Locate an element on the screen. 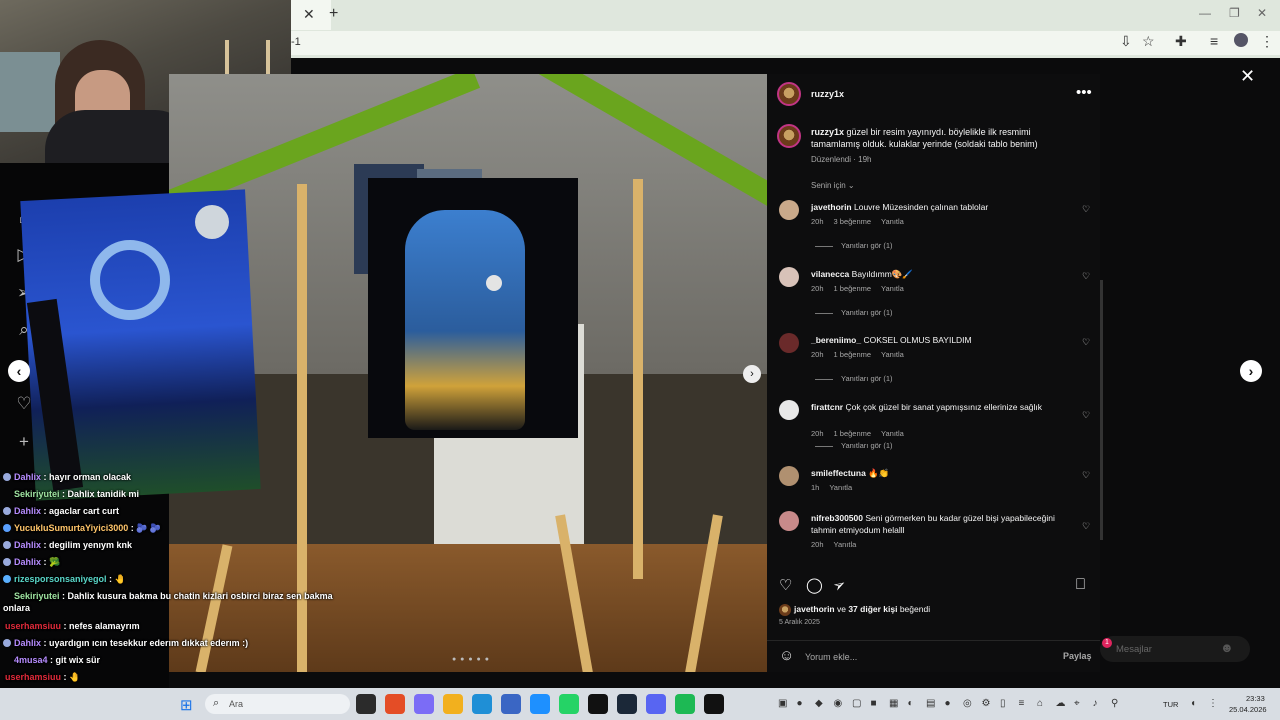 This screenshot has height=720, width=1280. tray-icon: ≡ is located at coordinates (1022, 703).